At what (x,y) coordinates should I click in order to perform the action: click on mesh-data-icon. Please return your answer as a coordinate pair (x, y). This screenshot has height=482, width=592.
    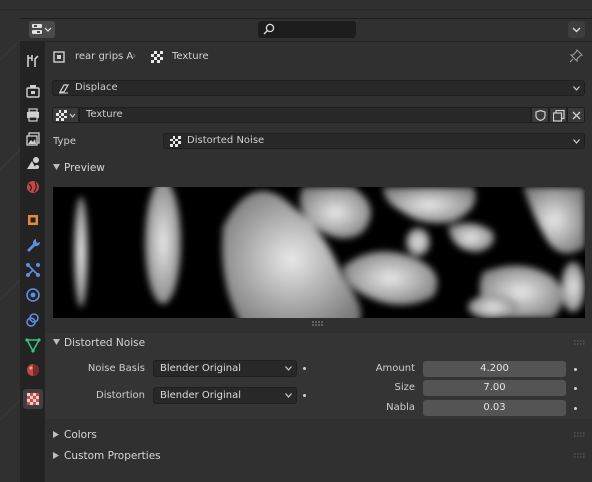
    Looking at the image, I should click on (33, 345).